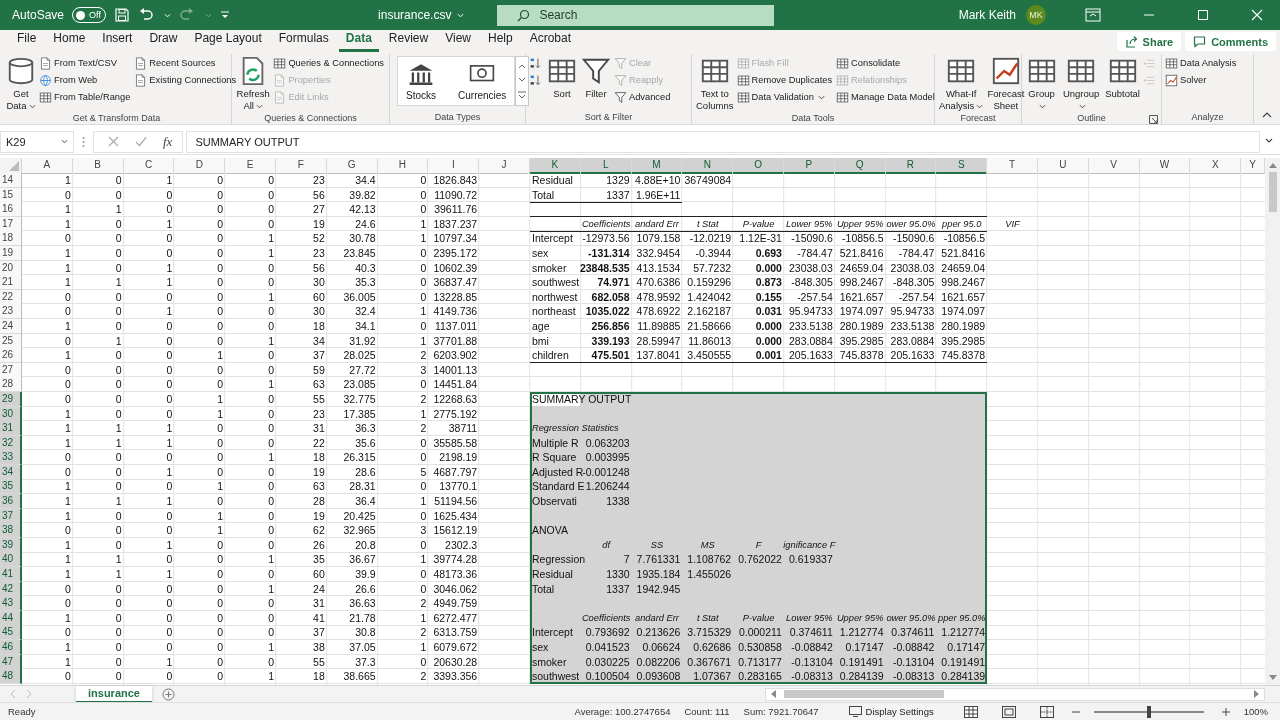  What do you see at coordinates (352, 166) in the screenshot?
I see `column-header: G` at bounding box center [352, 166].